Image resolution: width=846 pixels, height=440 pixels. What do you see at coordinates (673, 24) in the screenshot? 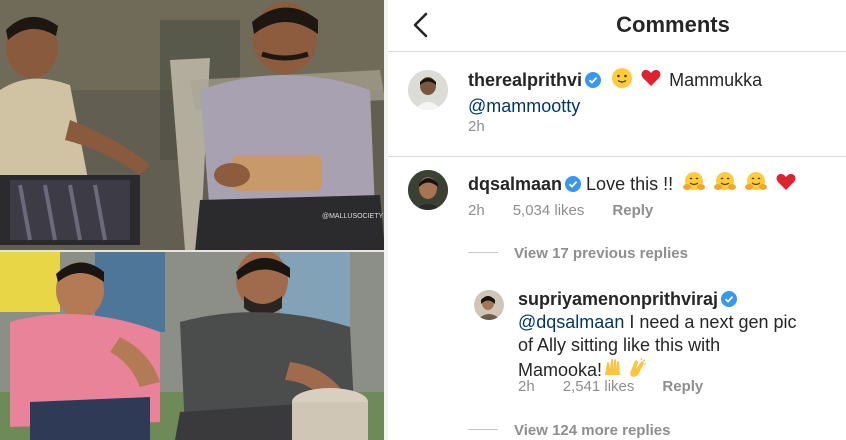
I see `page-title: Comments` at bounding box center [673, 24].